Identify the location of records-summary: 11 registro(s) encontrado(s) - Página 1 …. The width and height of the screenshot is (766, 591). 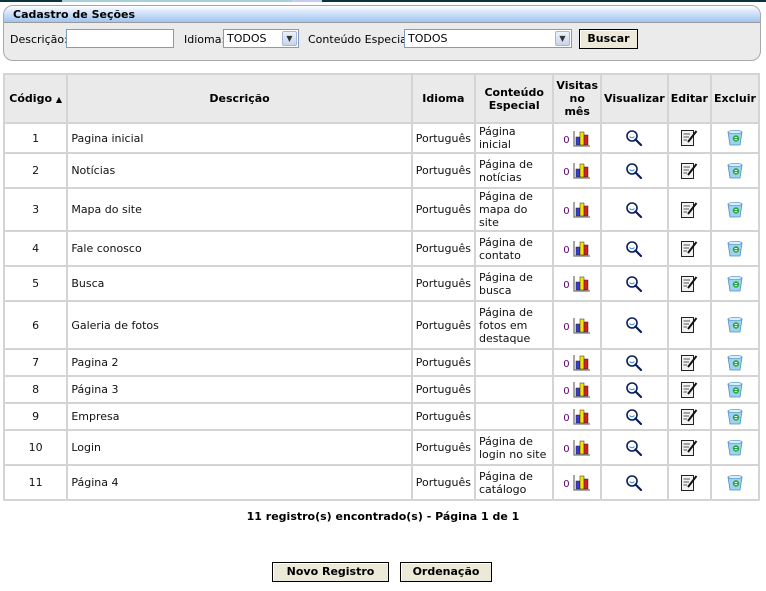
(383, 516).